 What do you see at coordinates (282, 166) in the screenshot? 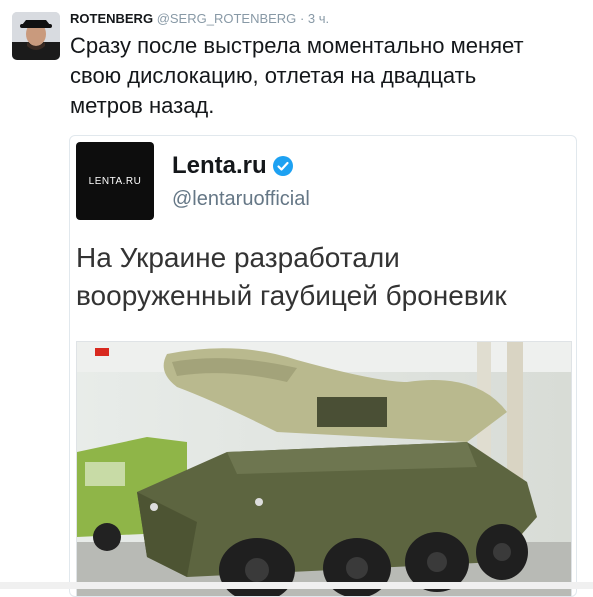
I see `verified-badge-icon` at bounding box center [282, 166].